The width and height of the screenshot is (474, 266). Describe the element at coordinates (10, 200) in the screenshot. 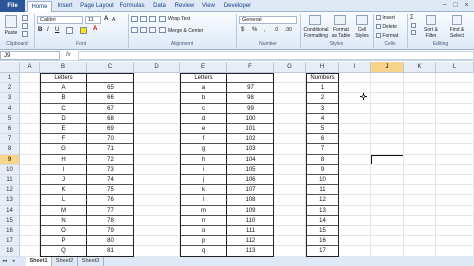

I see `row-header-13: 13` at that location.